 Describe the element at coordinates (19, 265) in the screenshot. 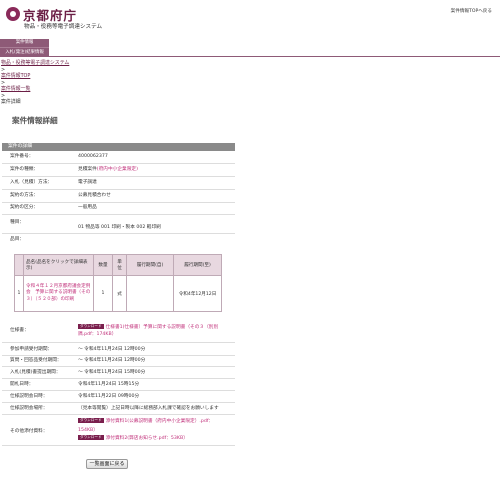

I see `table-header-no` at that location.